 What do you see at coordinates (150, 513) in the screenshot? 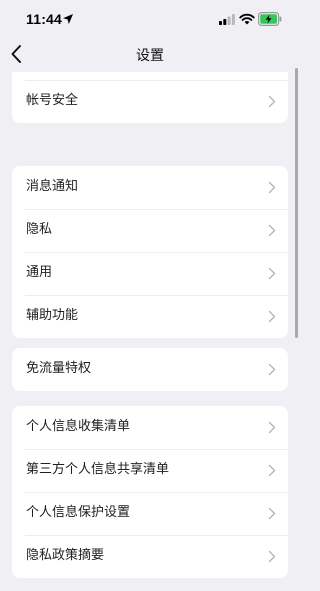
I see `settings-row: 个人信息保护设置` at bounding box center [150, 513].